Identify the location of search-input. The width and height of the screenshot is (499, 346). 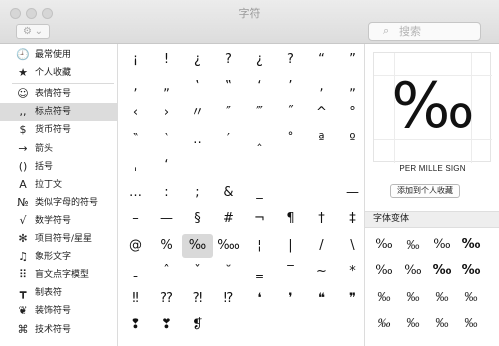
(438, 31).